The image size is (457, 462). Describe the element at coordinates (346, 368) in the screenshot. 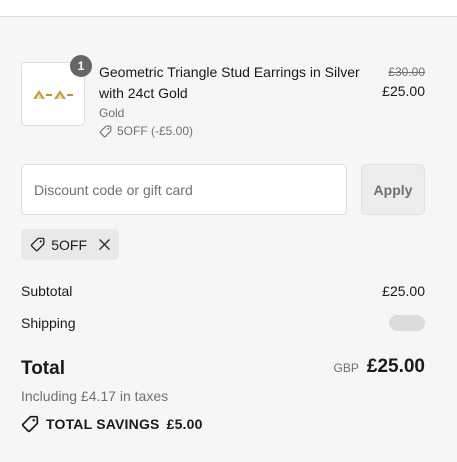

I see `currency-code: GBP` at that location.